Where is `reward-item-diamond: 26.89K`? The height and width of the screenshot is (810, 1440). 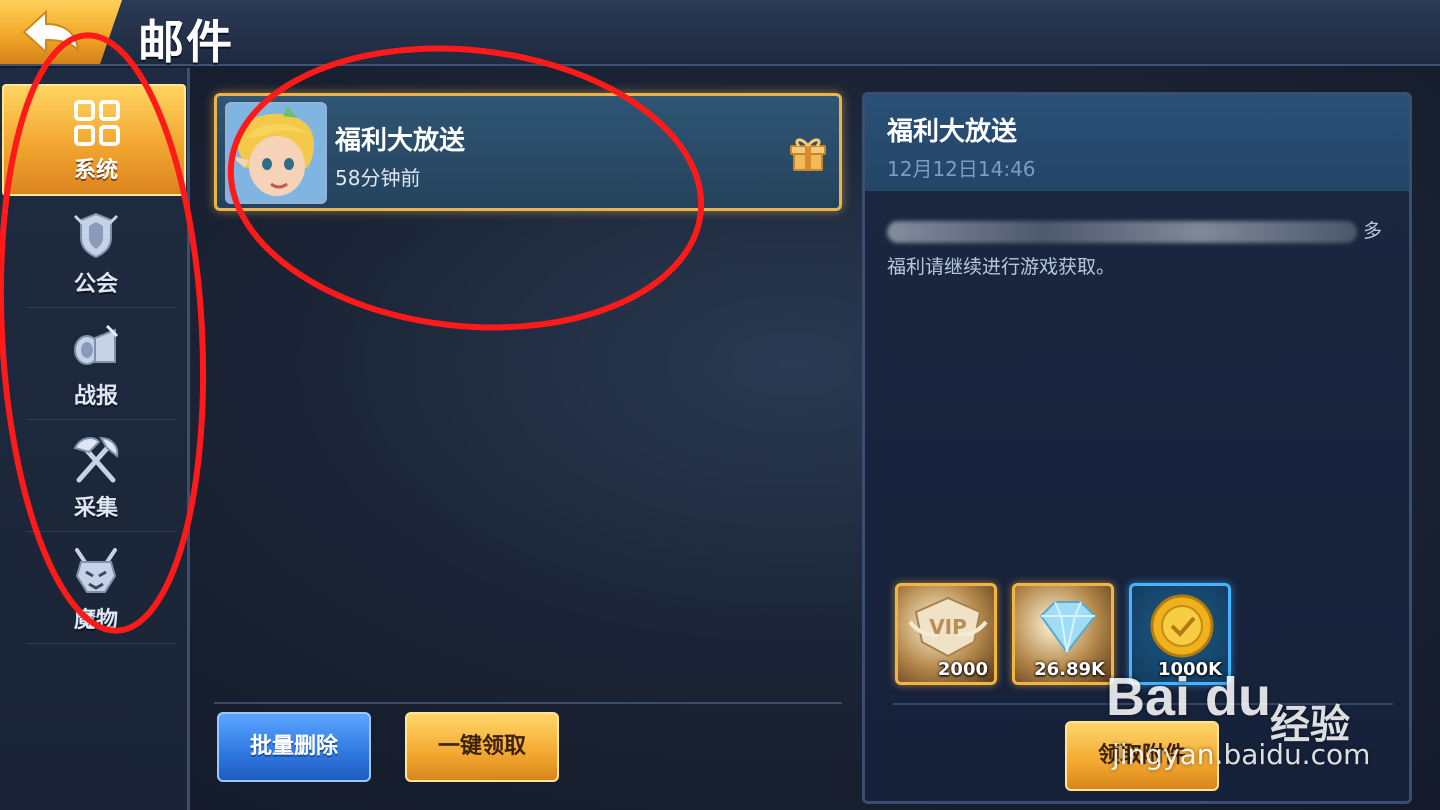 reward-item-diamond: 26.89K is located at coordinates (1063, 634).